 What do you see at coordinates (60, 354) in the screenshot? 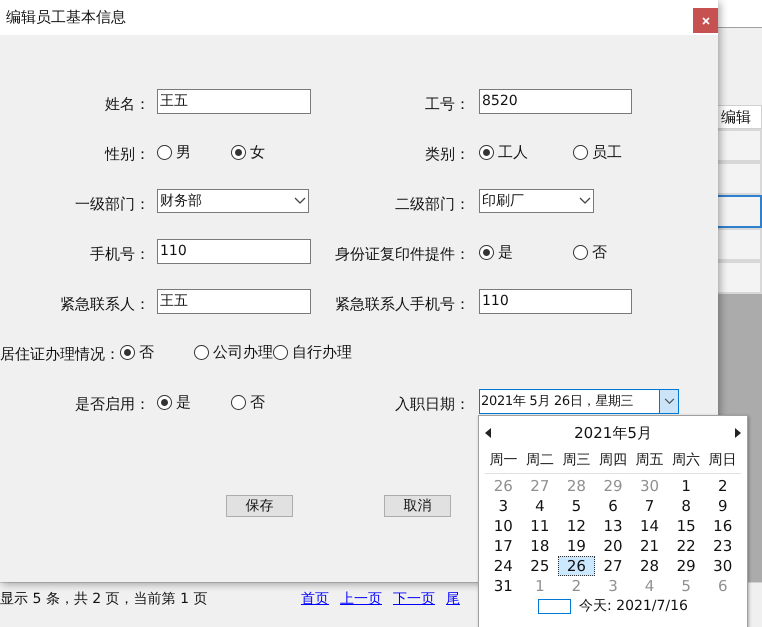
I see `field-label: 居住证办理情况：` at bounding box center [60, 354].